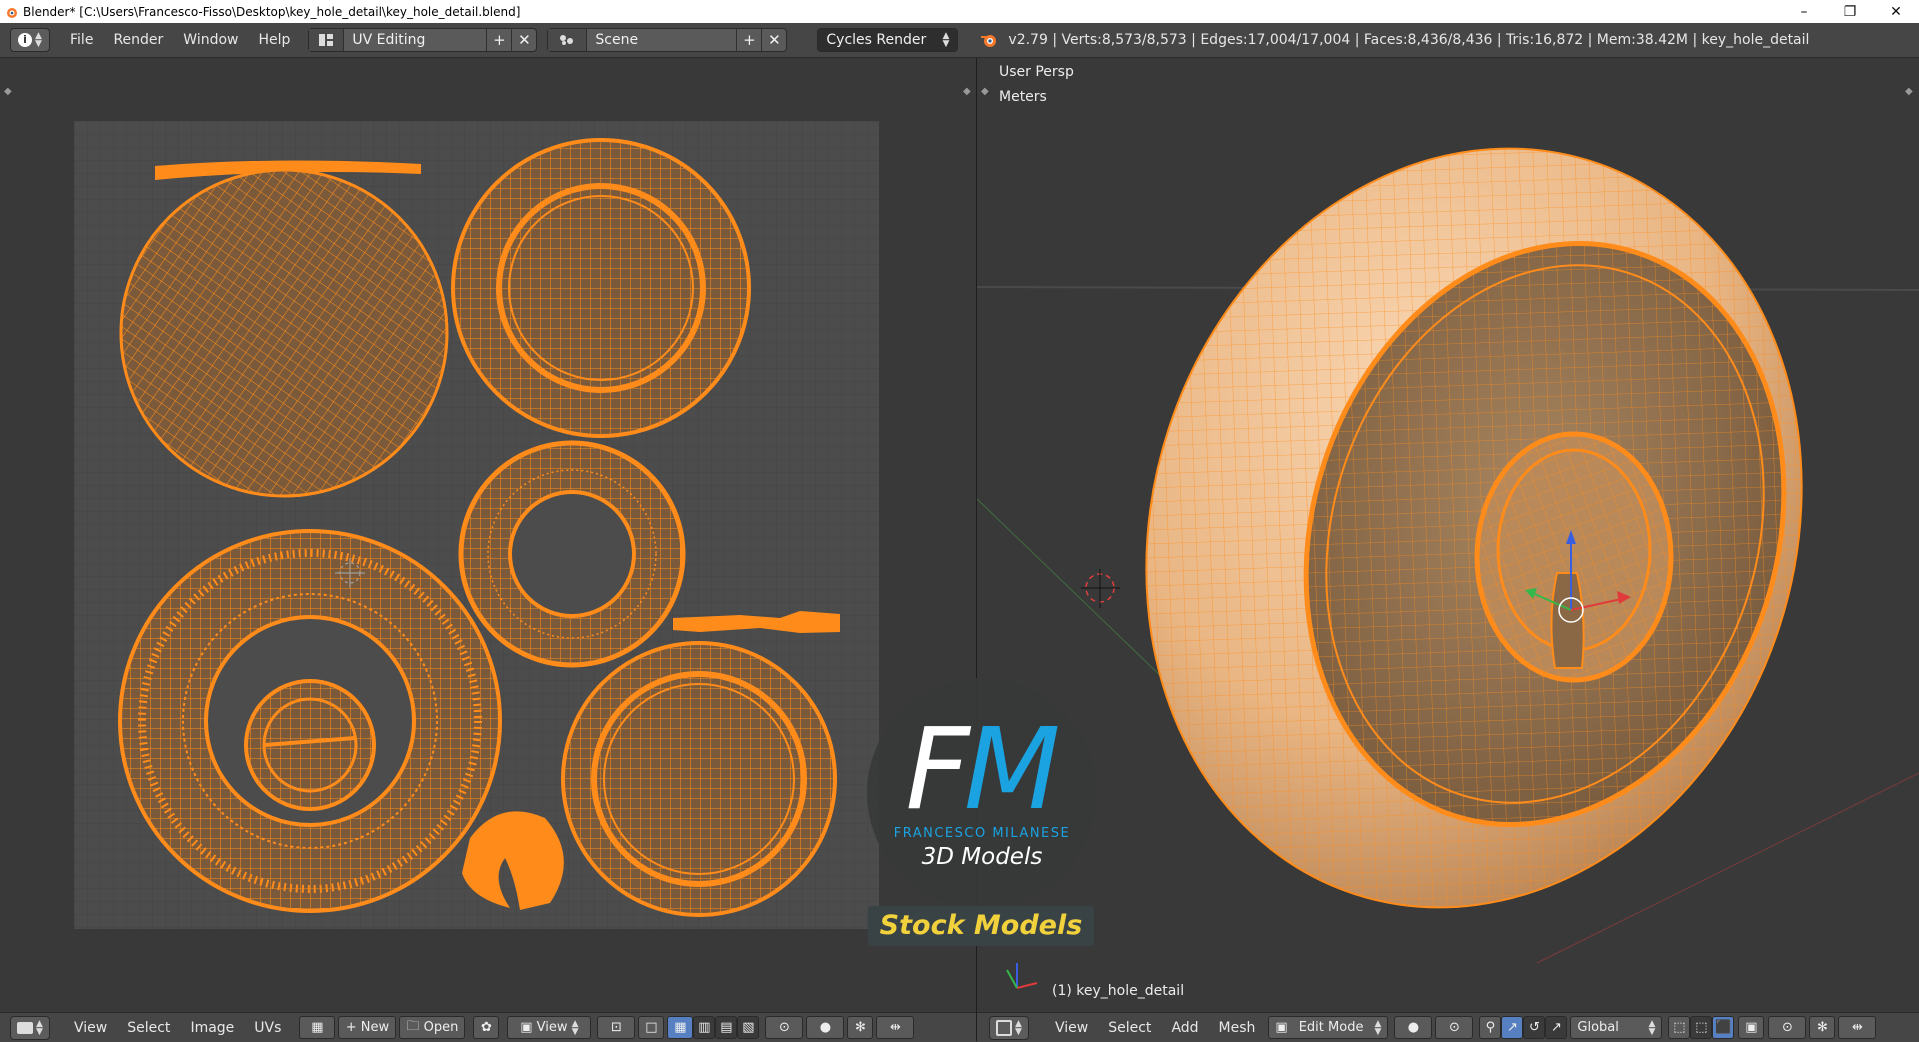 The width and height of the screenshot is (1919, 1042). Describe the element at coordinates (982, 857) in the screenshot. I see `fm-sub-label: 3D Models` at that location.